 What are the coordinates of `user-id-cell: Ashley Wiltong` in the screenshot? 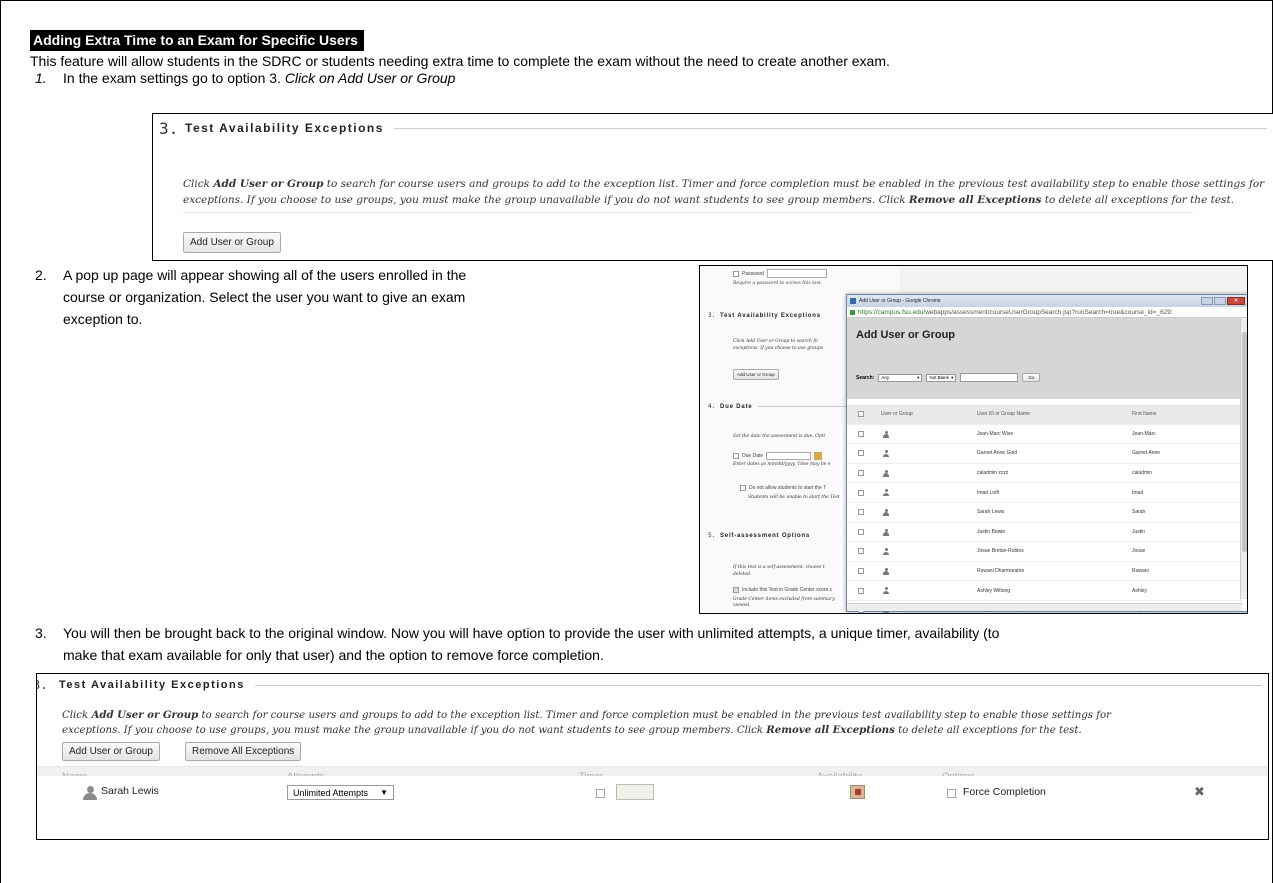 It's located at (994, 590).